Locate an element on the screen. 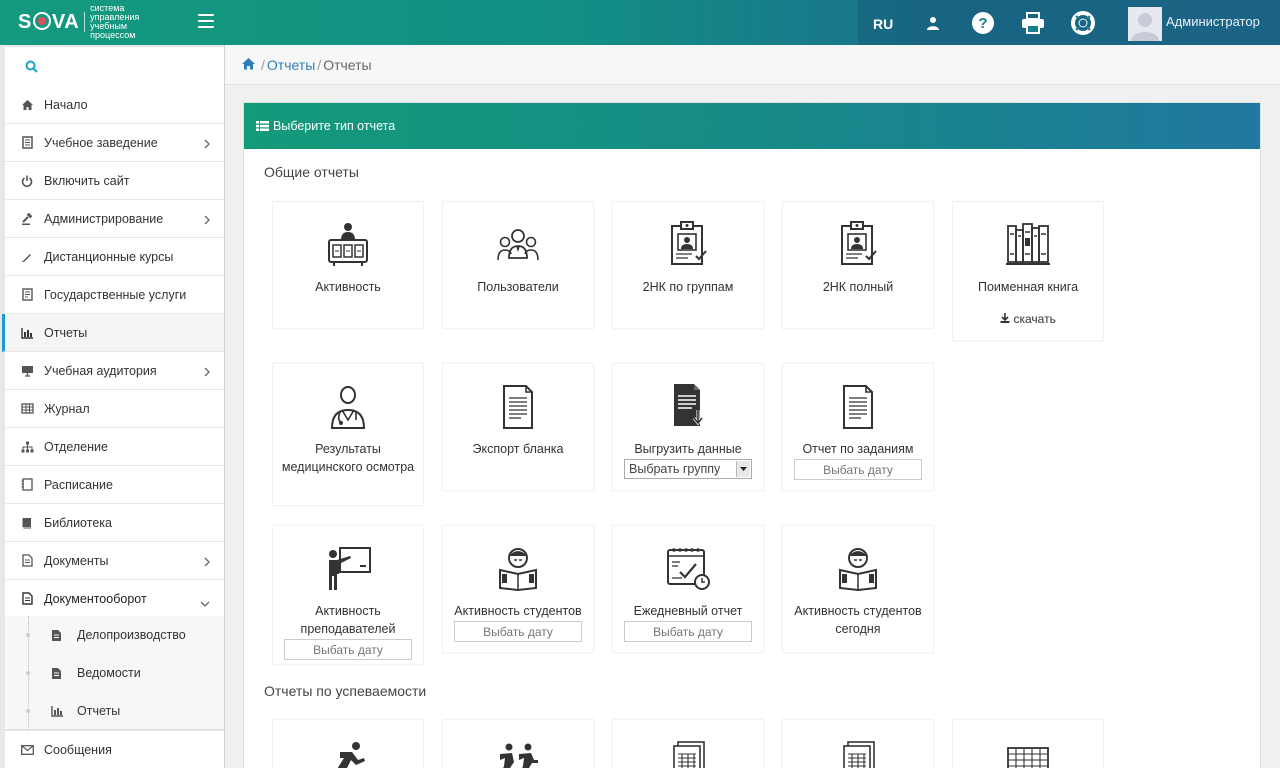 This screenshot has width=1280, height=768. id-document-check-icon is located at coordinates (688, 244).